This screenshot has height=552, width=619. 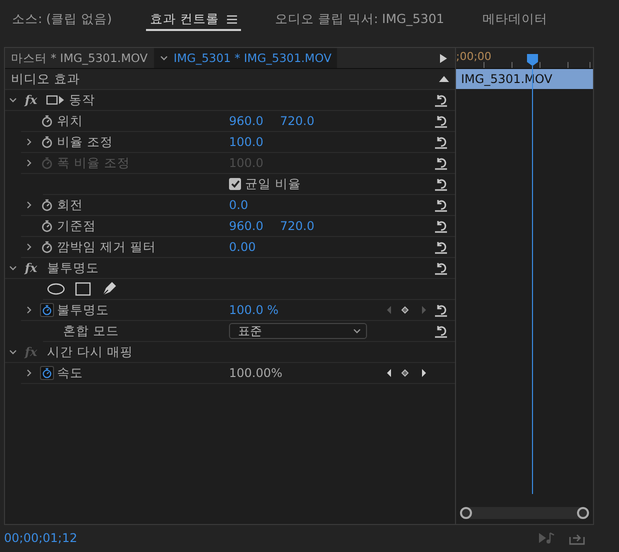 What do you see at coordinates (271, 538) in the screenshot?
I see `current-timecode: 00;00;01;12` at bounding box center [271, 538].